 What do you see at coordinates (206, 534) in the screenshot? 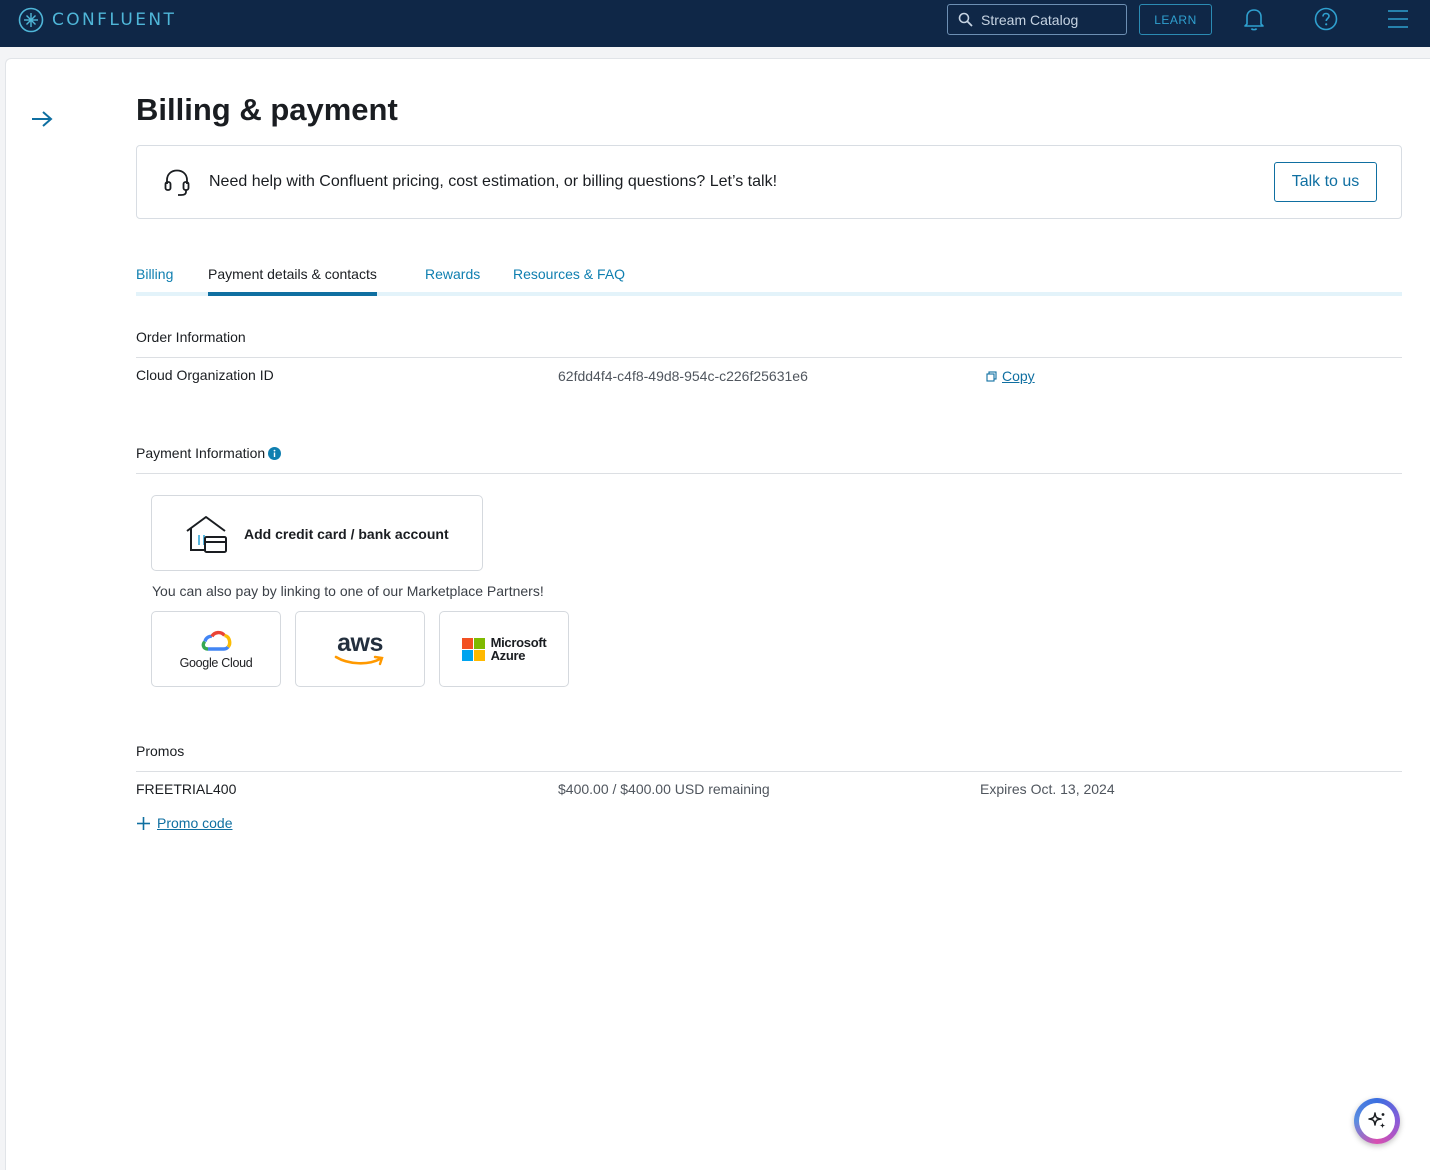
I see `bank-card-icon` at bounding box center [206, 534].